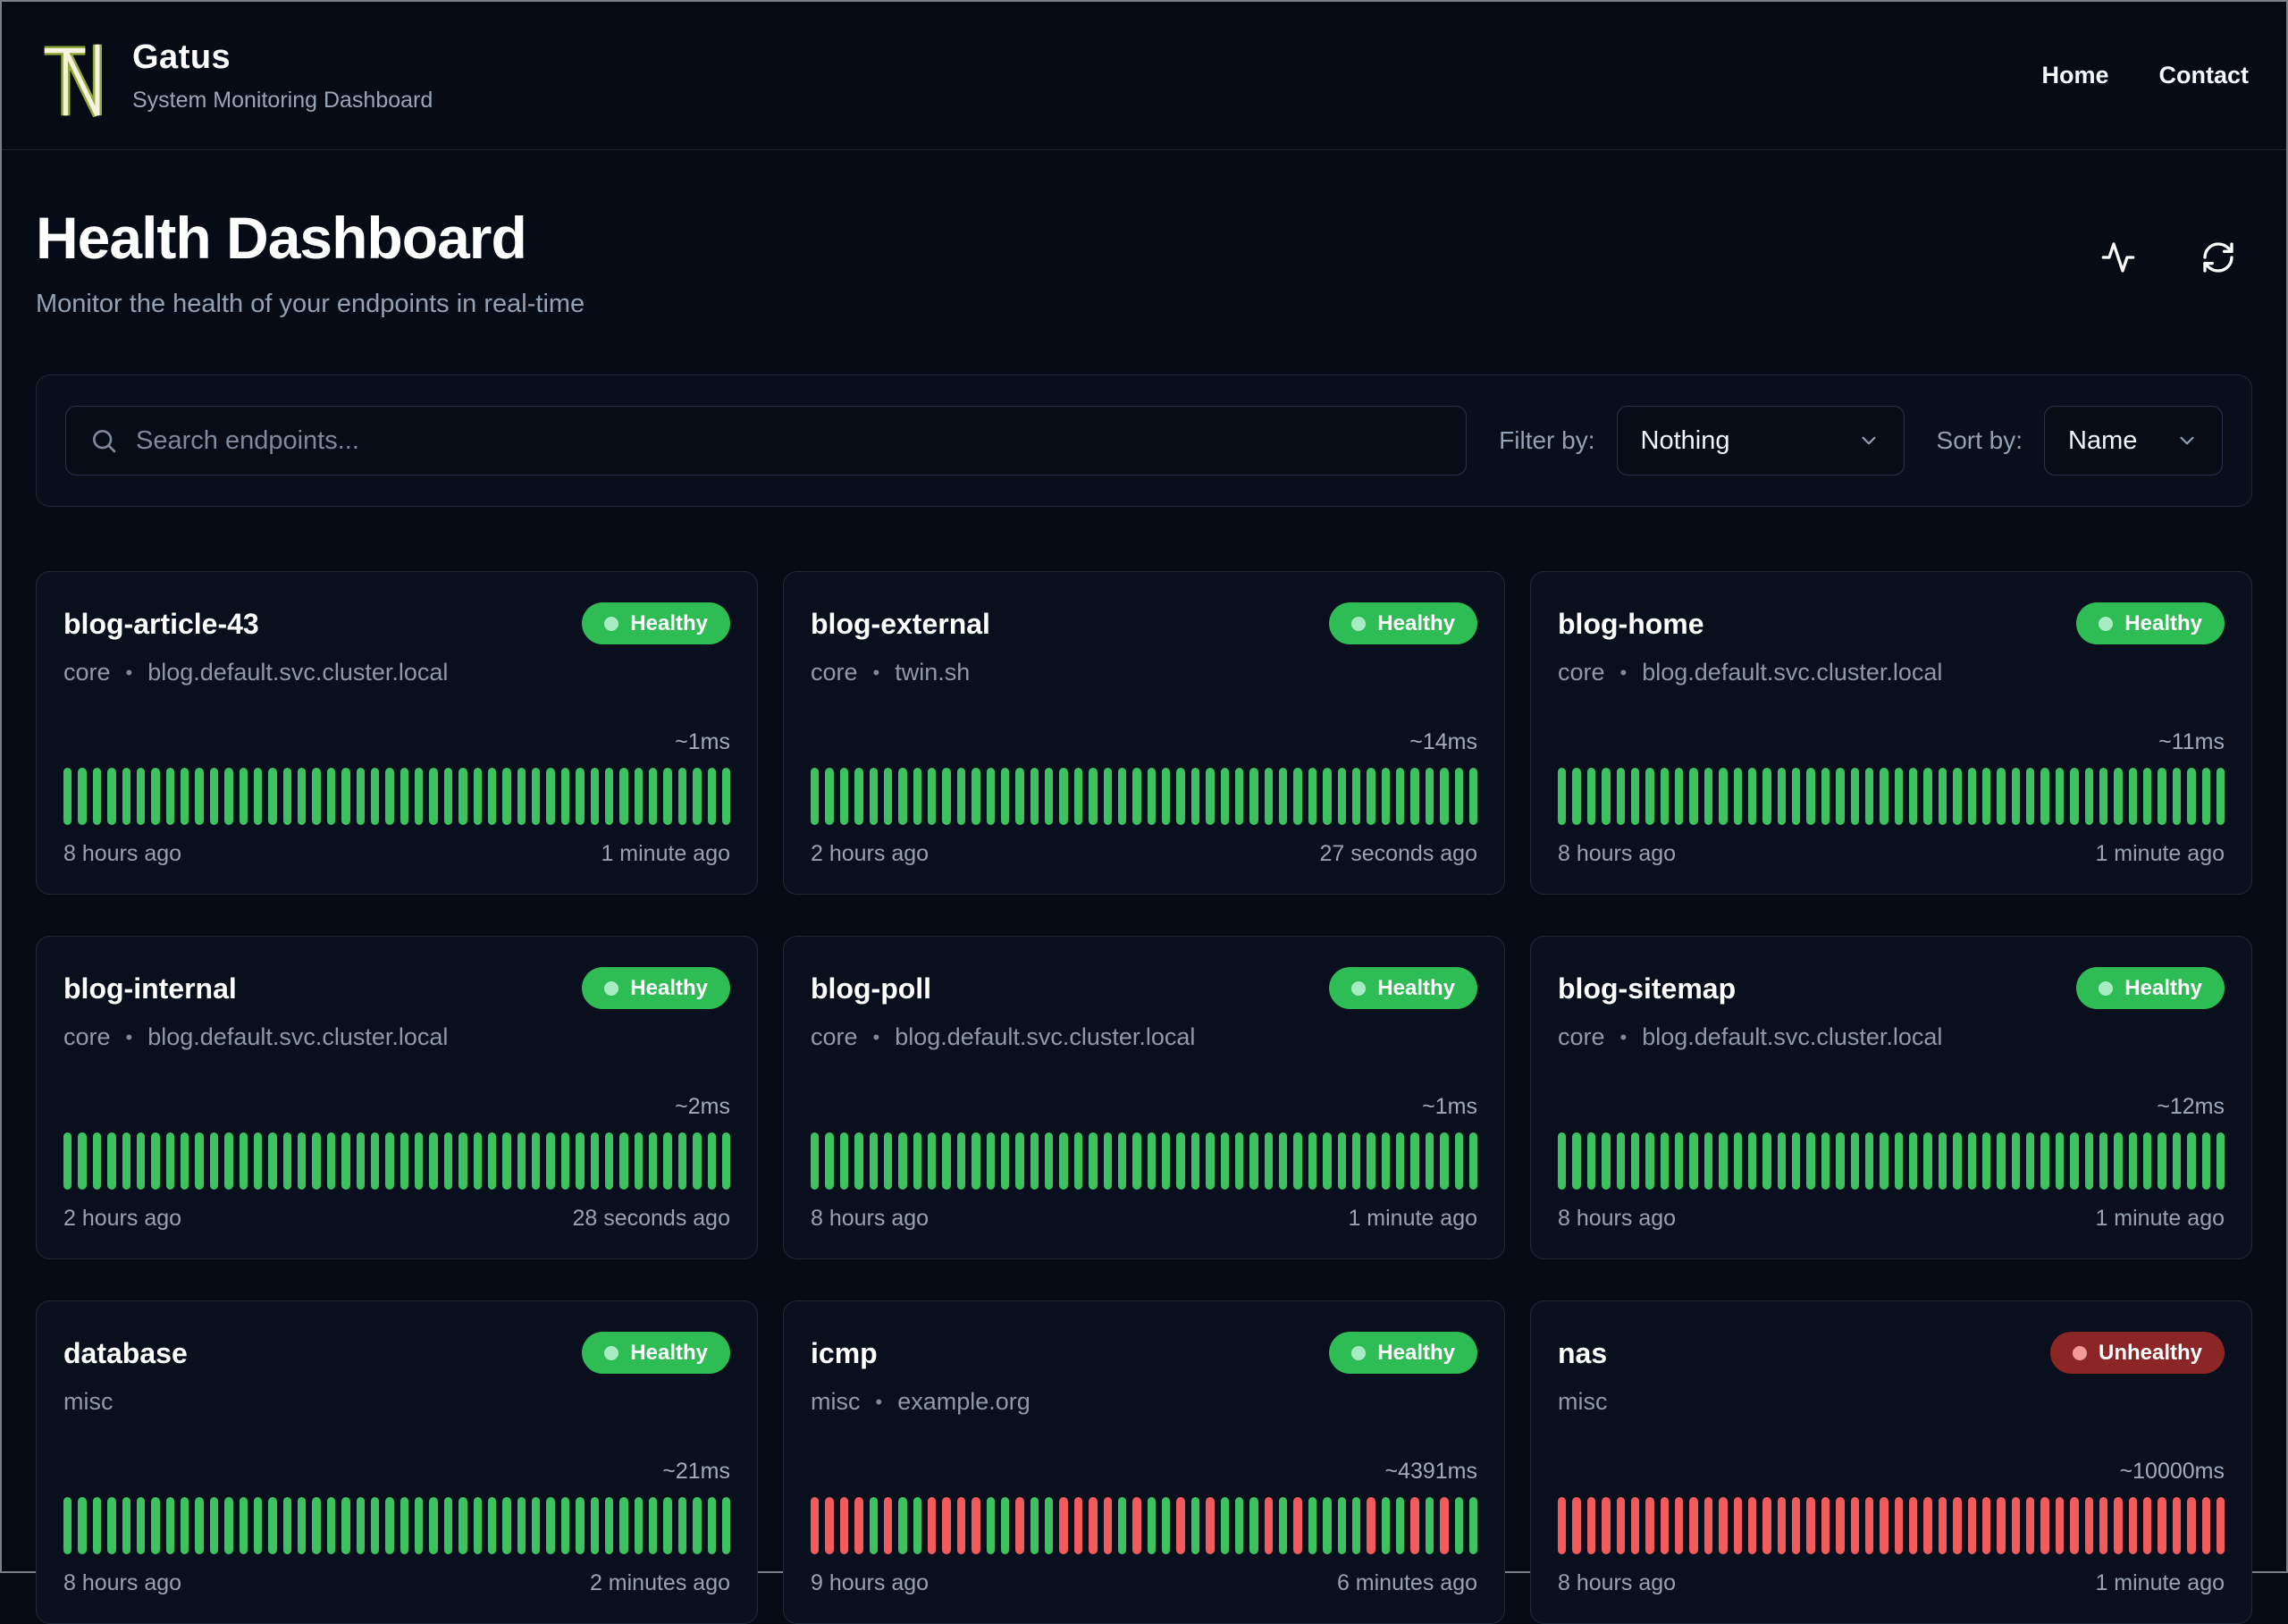  I want to click on search-input, so click(790, 441).